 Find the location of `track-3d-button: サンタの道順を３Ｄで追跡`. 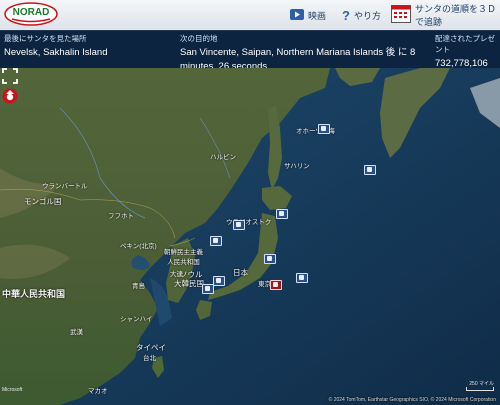

track-3d-button: サンタの道順を３Ｄで追跡 is located at coordinates (445, 15).